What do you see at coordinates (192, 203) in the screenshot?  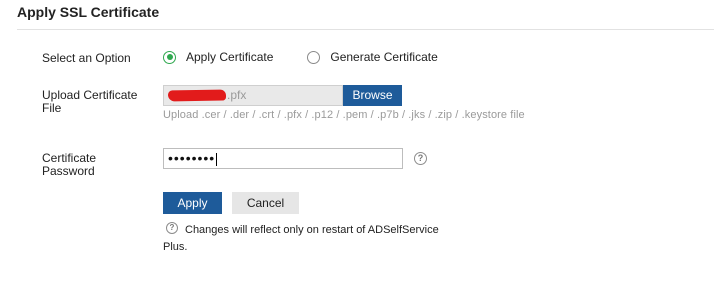 I see `apply-button: Apply` at bounding box center [192, 203].